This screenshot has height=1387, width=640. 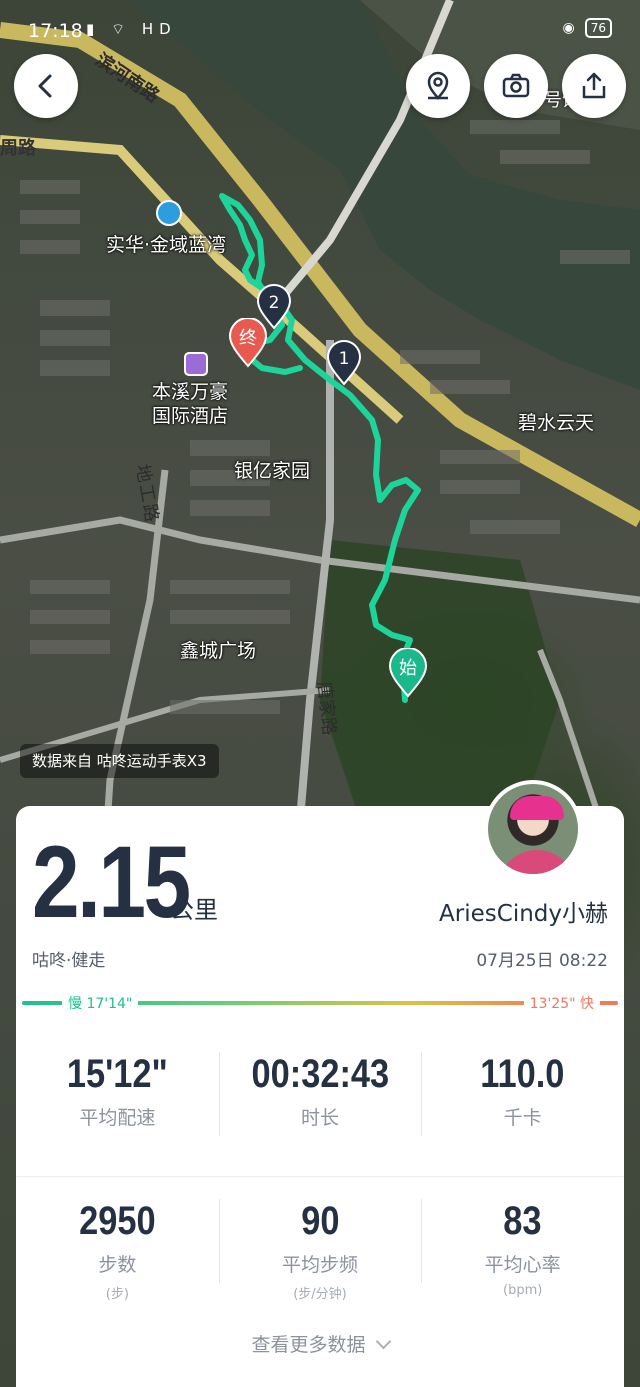 What do you see at coordinates (320, 1221) in the screenshot?
I see `stat-value: 90` at bounding box center [320, 1221].